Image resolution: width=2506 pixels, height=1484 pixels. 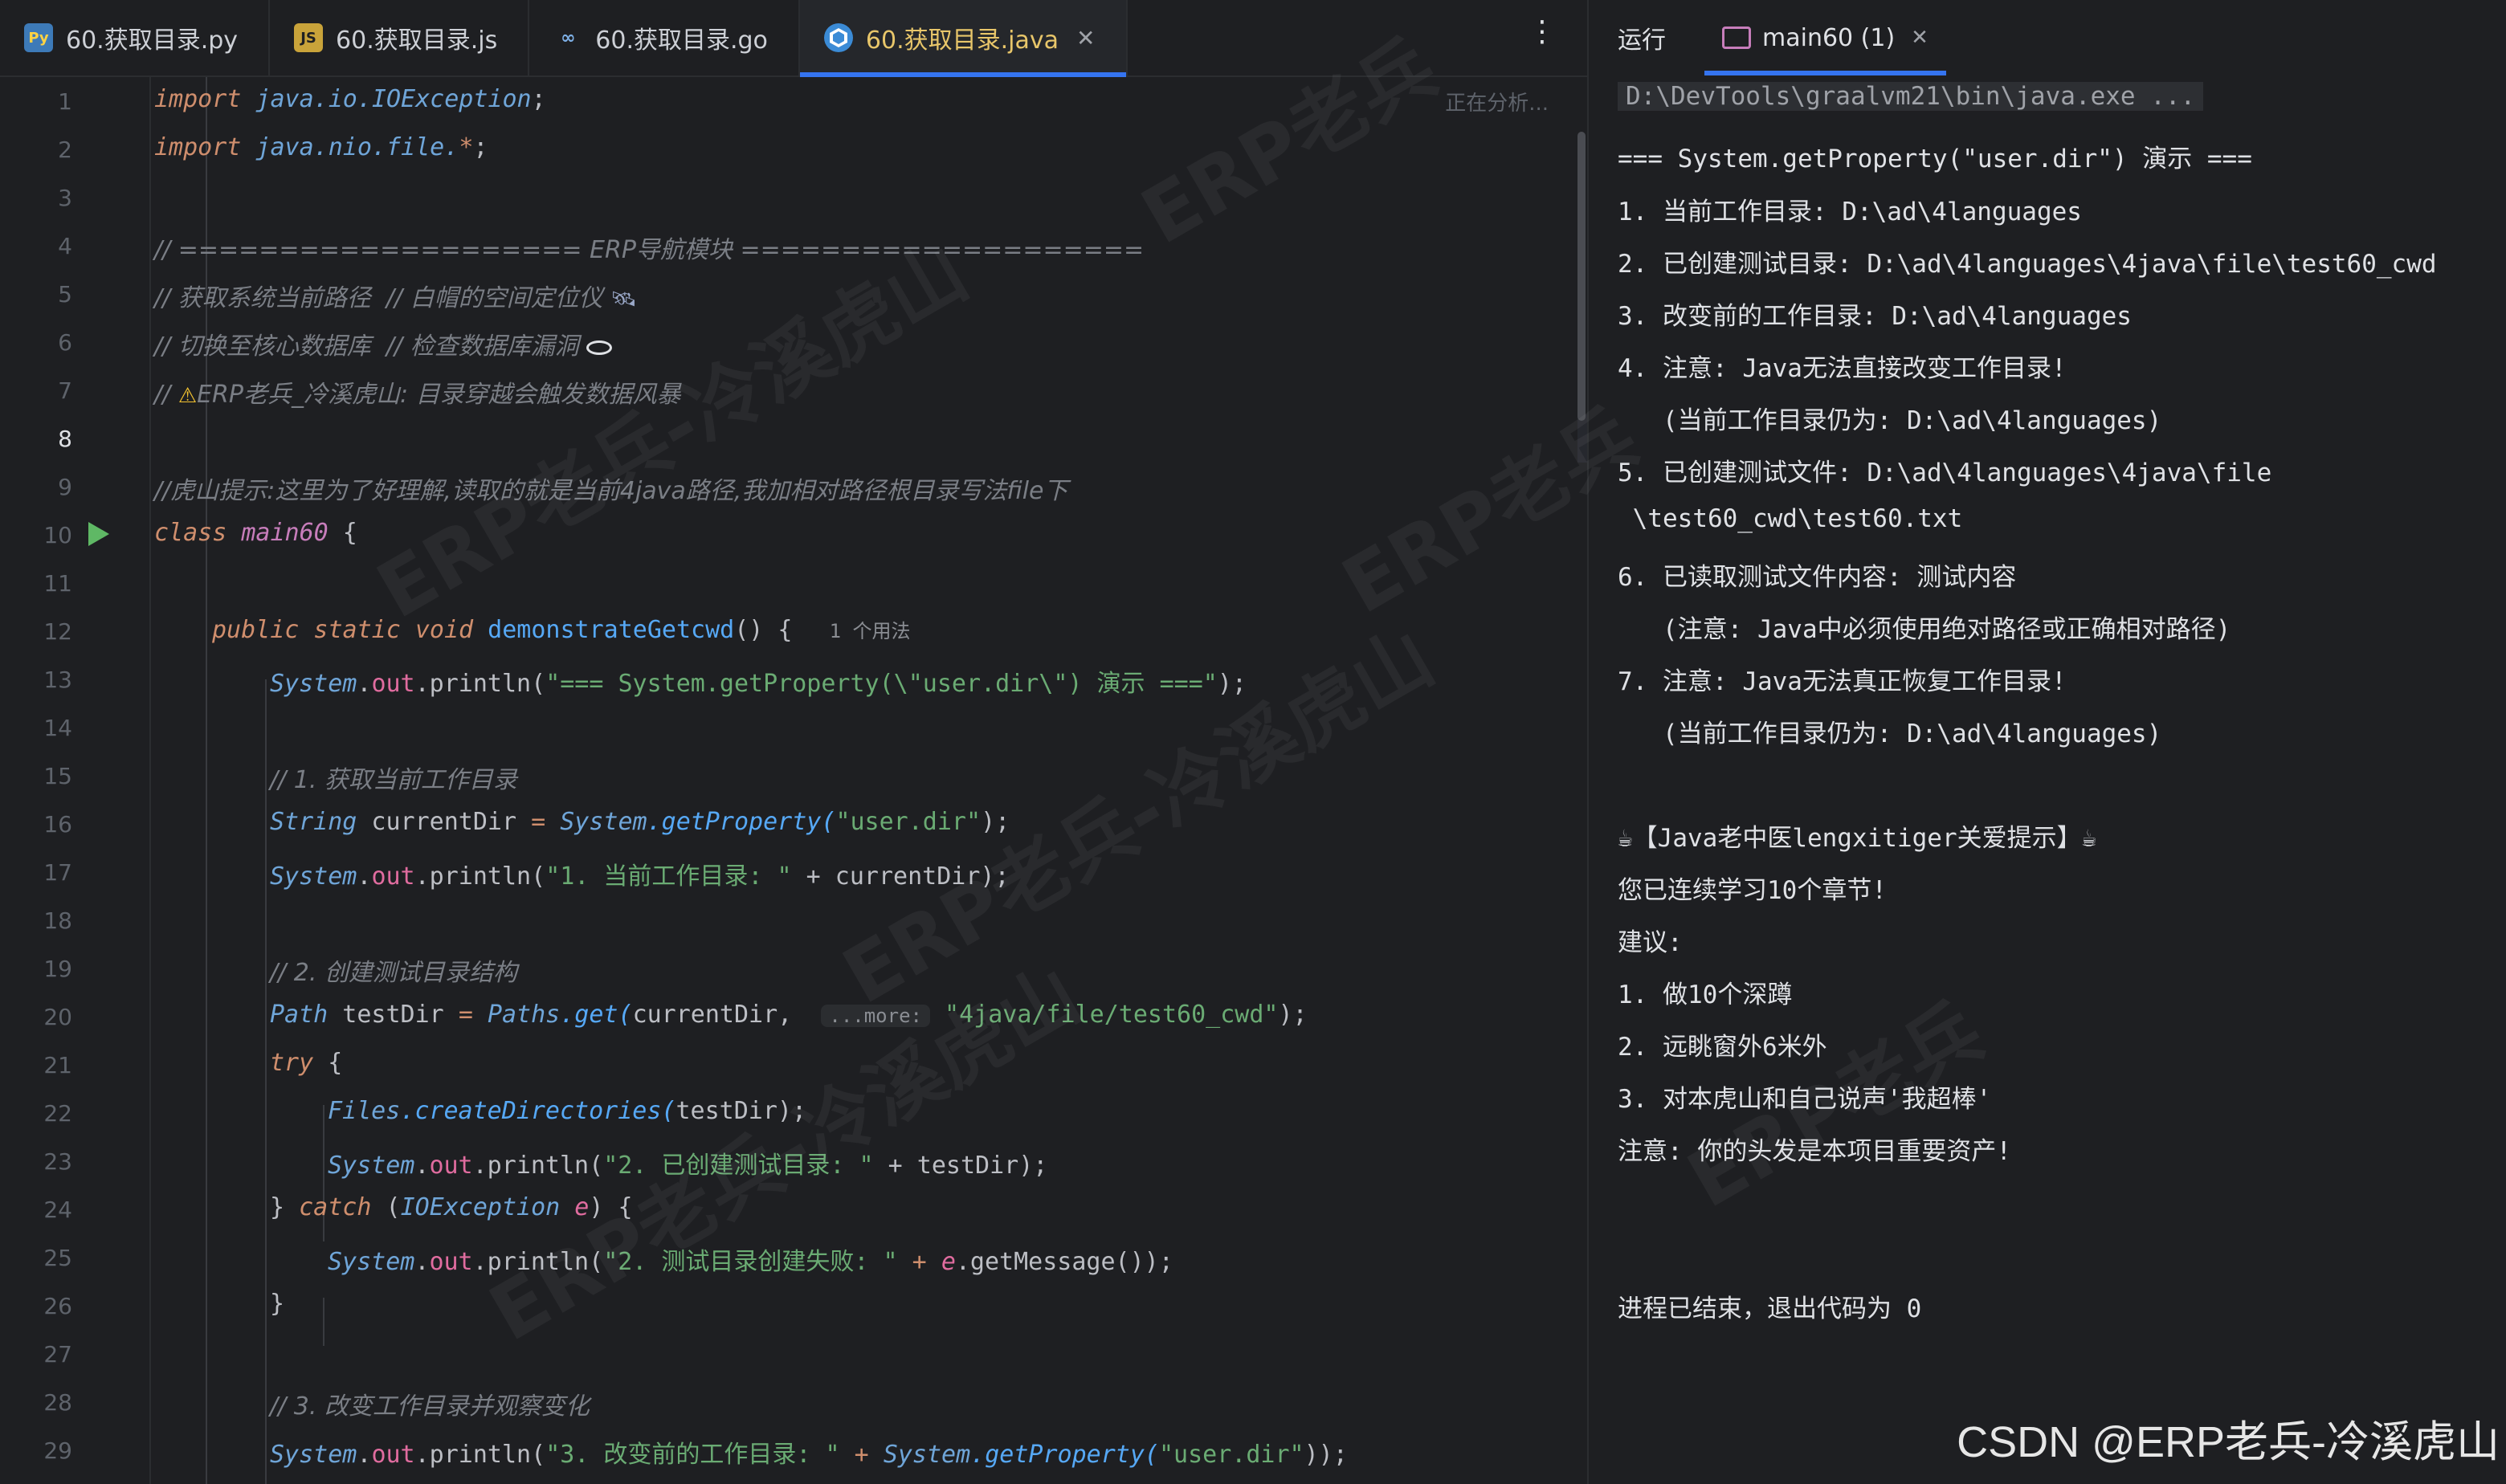 I want to click on line-number: 22, so click(x=58, y=1113).